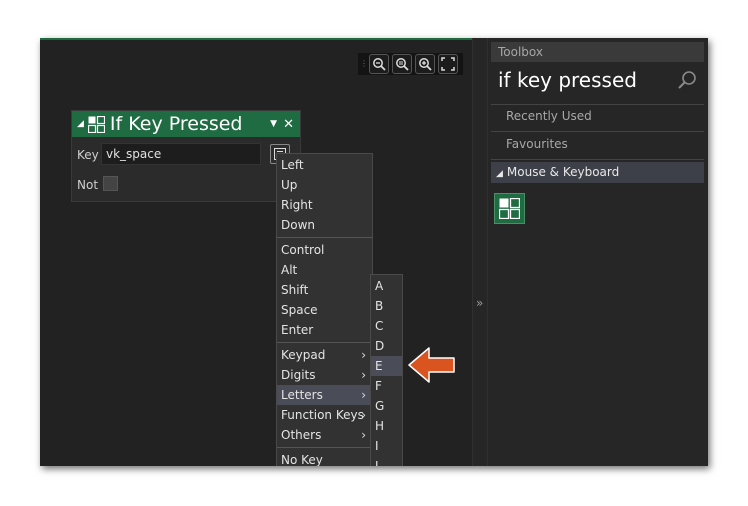 The image size is (748, 506). Describe the element at coordinates (499, 174) in the screenshot. I see `expanded-triangle-icon: ◢` at that location.